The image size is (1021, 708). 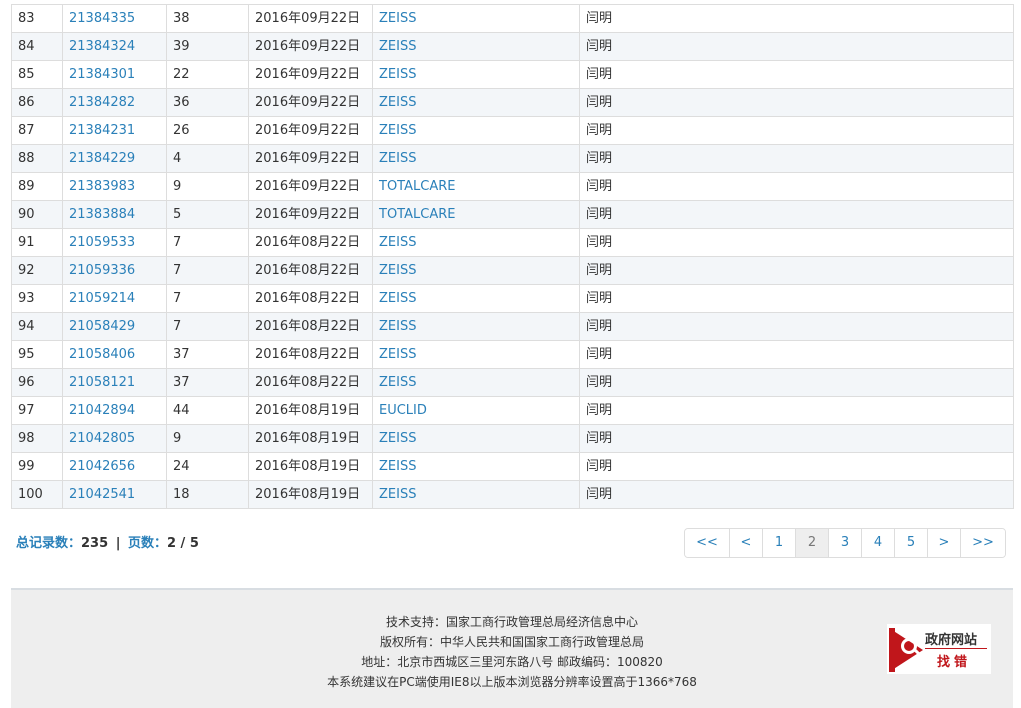 I want to click on cell-reg_no: 21058121, so click(x=114, y=382).